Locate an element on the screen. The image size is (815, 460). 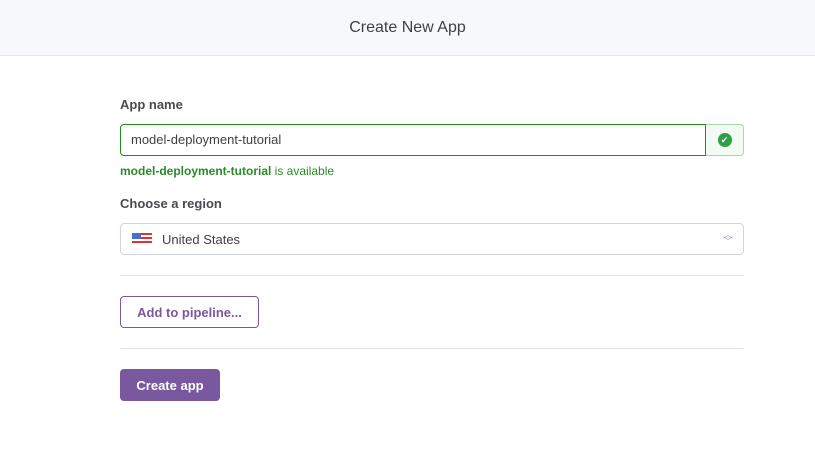
app-name-field: model-deployment-tutorial ✔ is located at coordinates (432, 140).